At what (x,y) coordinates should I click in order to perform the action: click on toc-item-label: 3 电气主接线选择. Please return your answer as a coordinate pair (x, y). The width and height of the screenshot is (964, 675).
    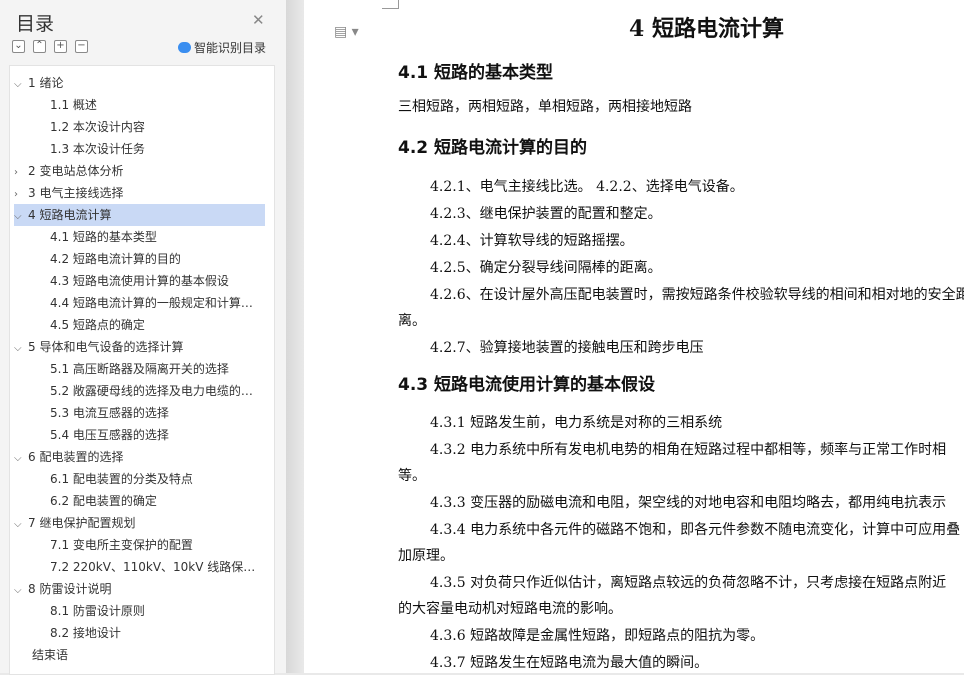
    Looking at the image, I should click on (76, 193).